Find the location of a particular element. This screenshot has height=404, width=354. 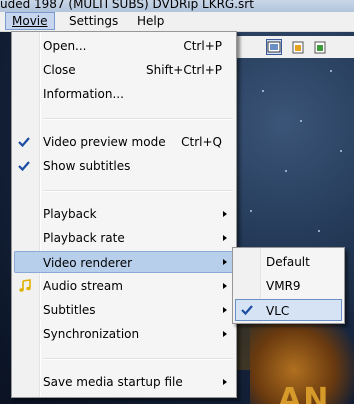

menu-item-label: Save media startup file is located at coordinates (113, 382).